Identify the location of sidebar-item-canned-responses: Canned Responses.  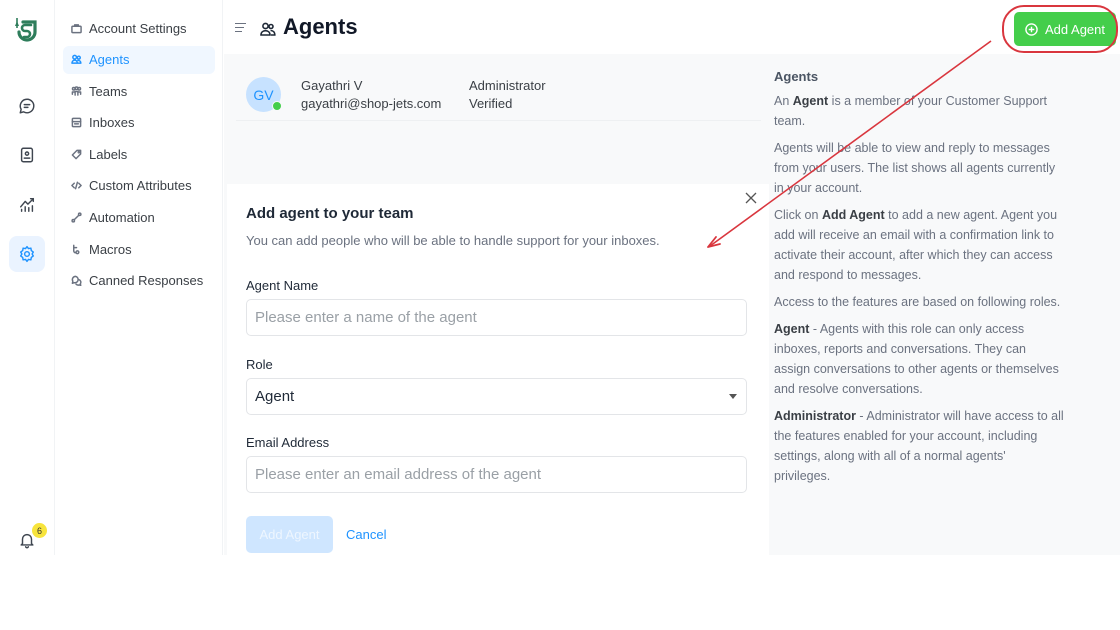
(139, 281).